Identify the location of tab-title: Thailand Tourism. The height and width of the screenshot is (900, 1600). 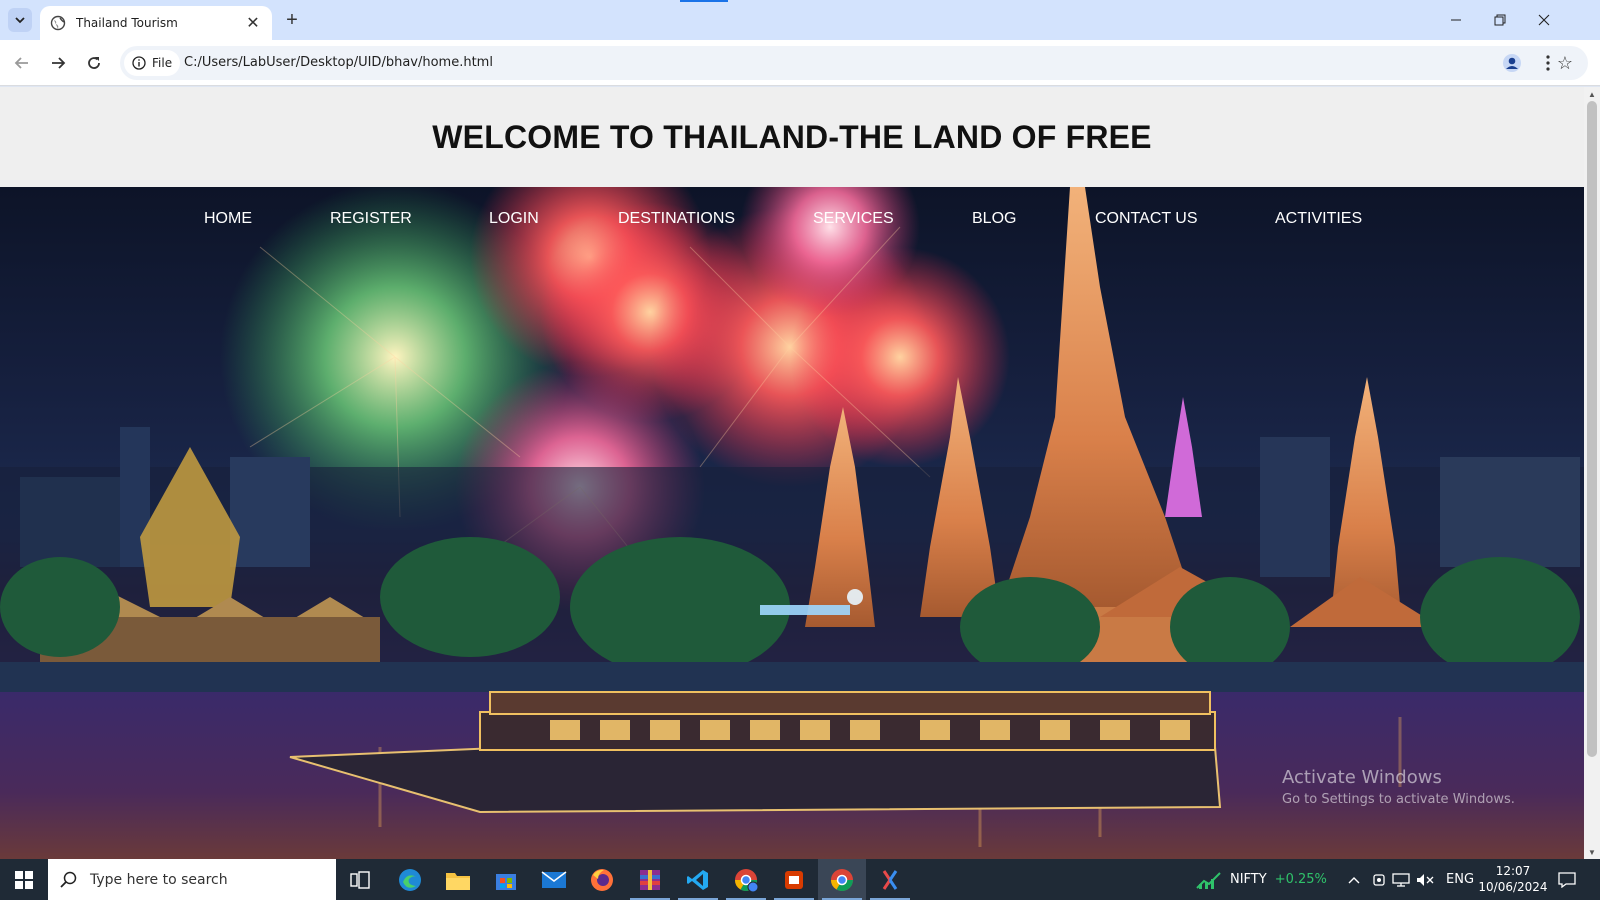
(127, 23).